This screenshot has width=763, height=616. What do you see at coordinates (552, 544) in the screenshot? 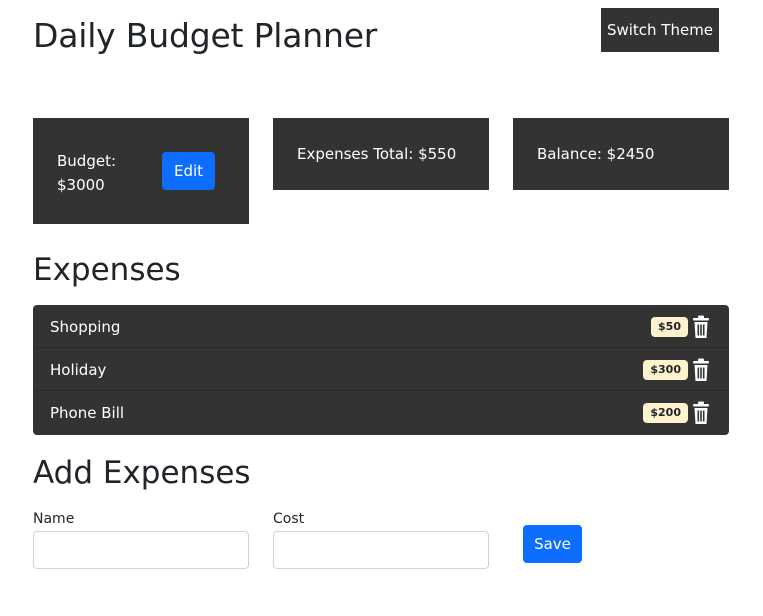
I see `save-button: Save` at bounding box center [552, 544].